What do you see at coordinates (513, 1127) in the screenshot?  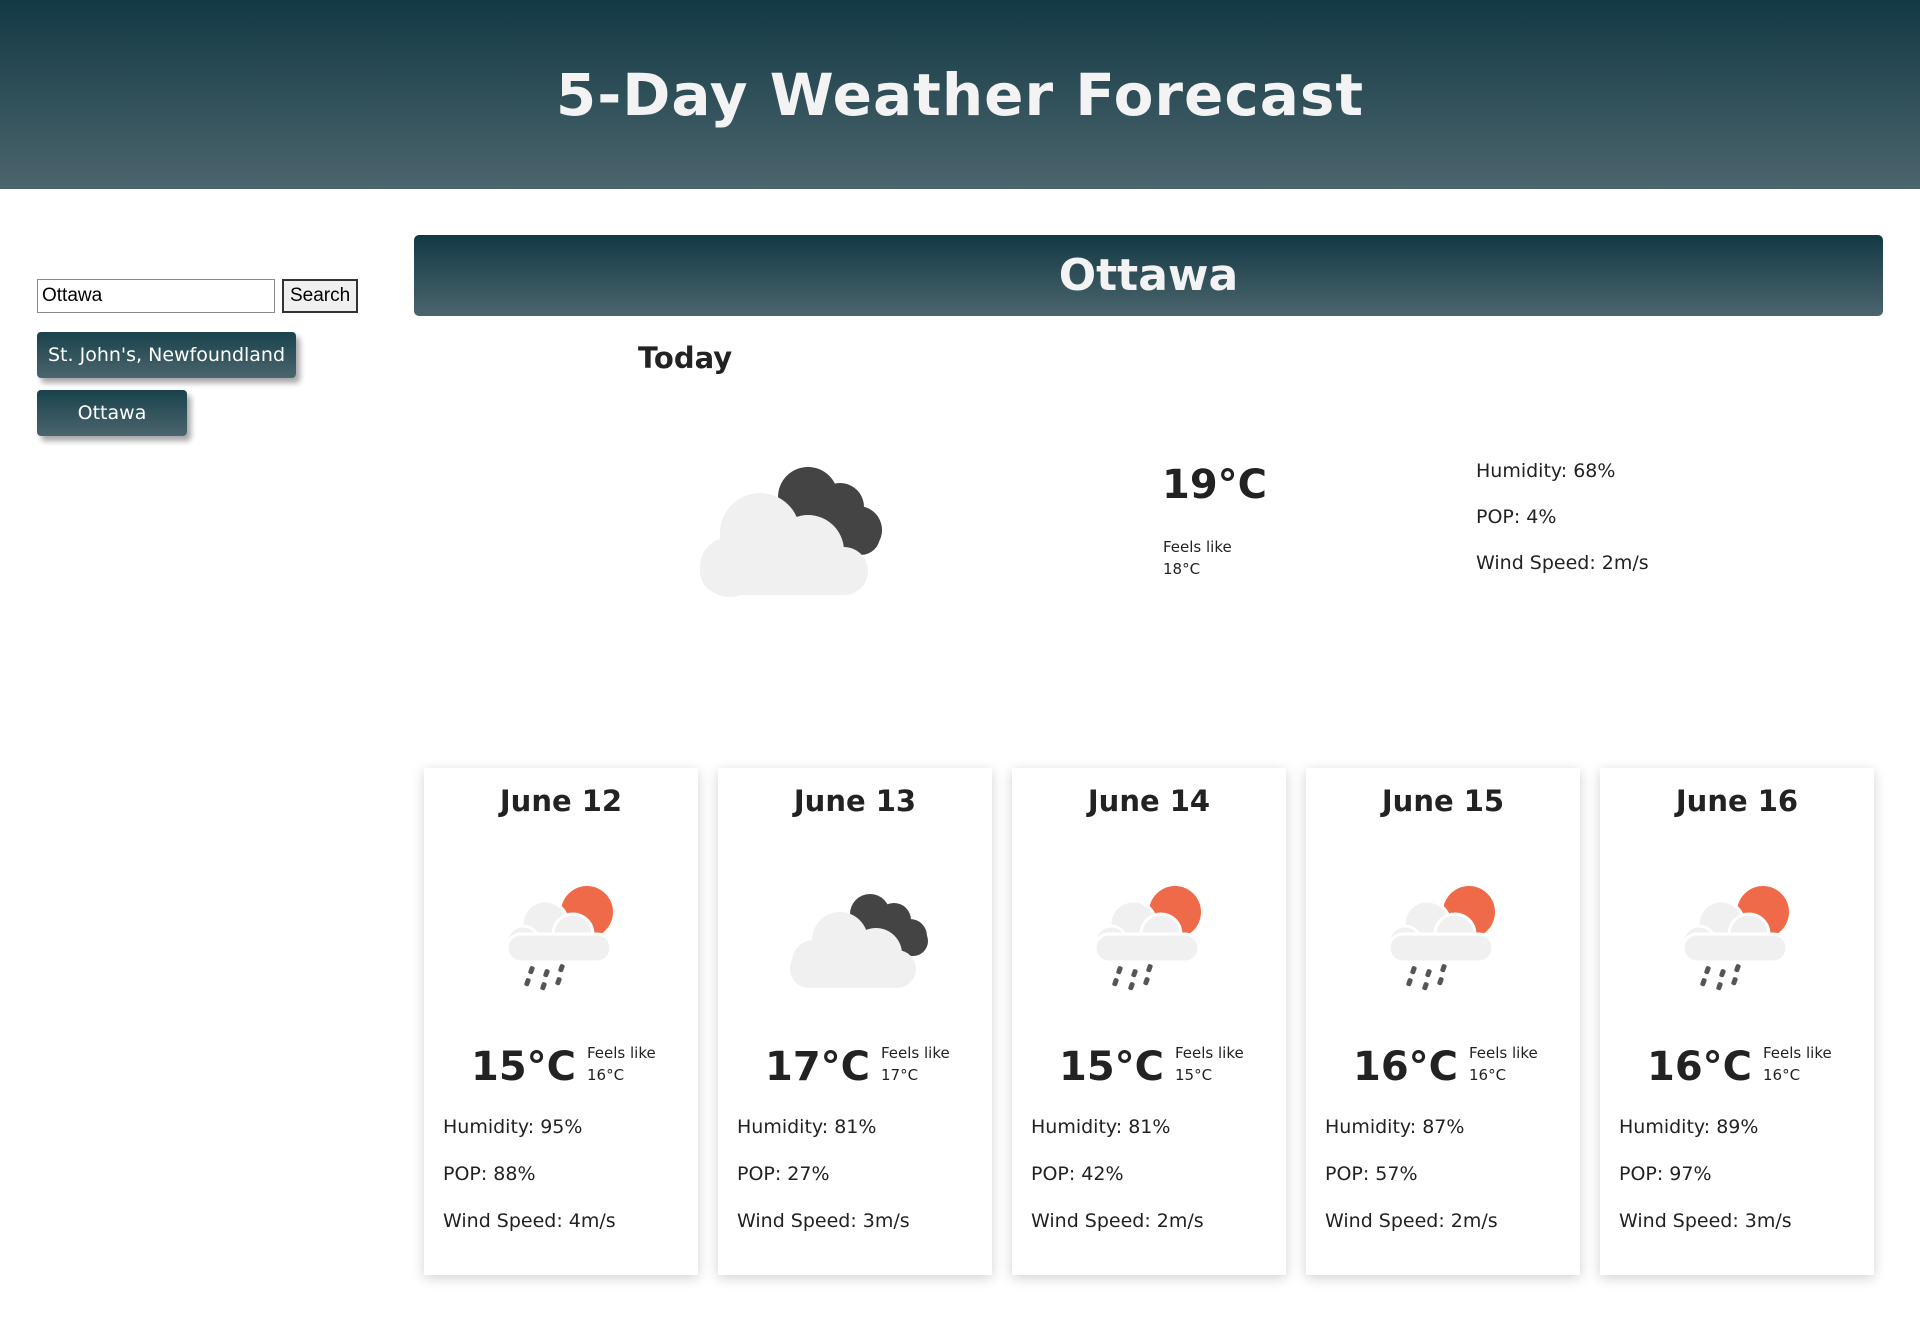 I see `card-humidity: Humidity: 95%` at bounding box center [513, 1127].